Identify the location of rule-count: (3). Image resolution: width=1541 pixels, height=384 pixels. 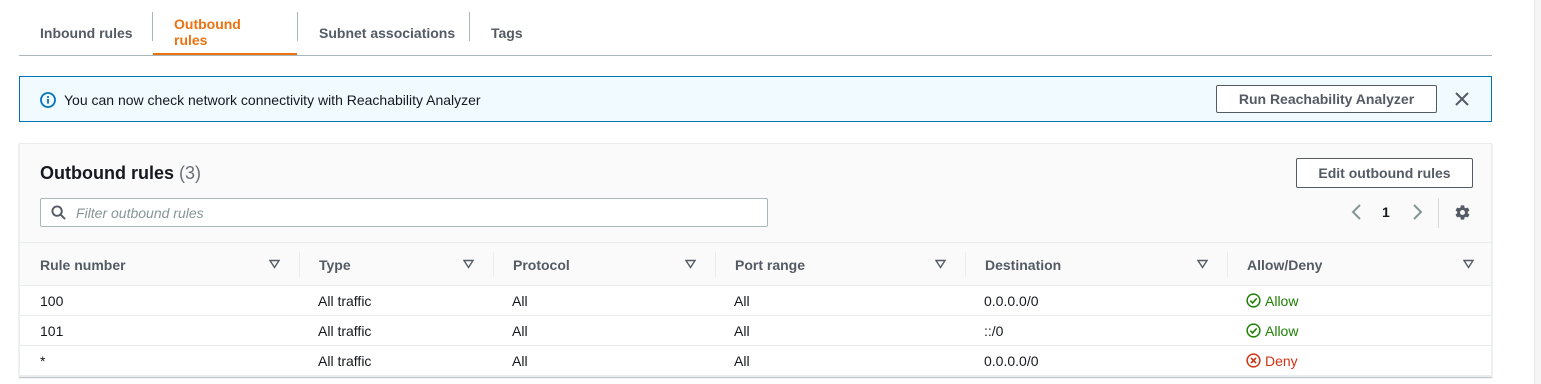
(190, 173).